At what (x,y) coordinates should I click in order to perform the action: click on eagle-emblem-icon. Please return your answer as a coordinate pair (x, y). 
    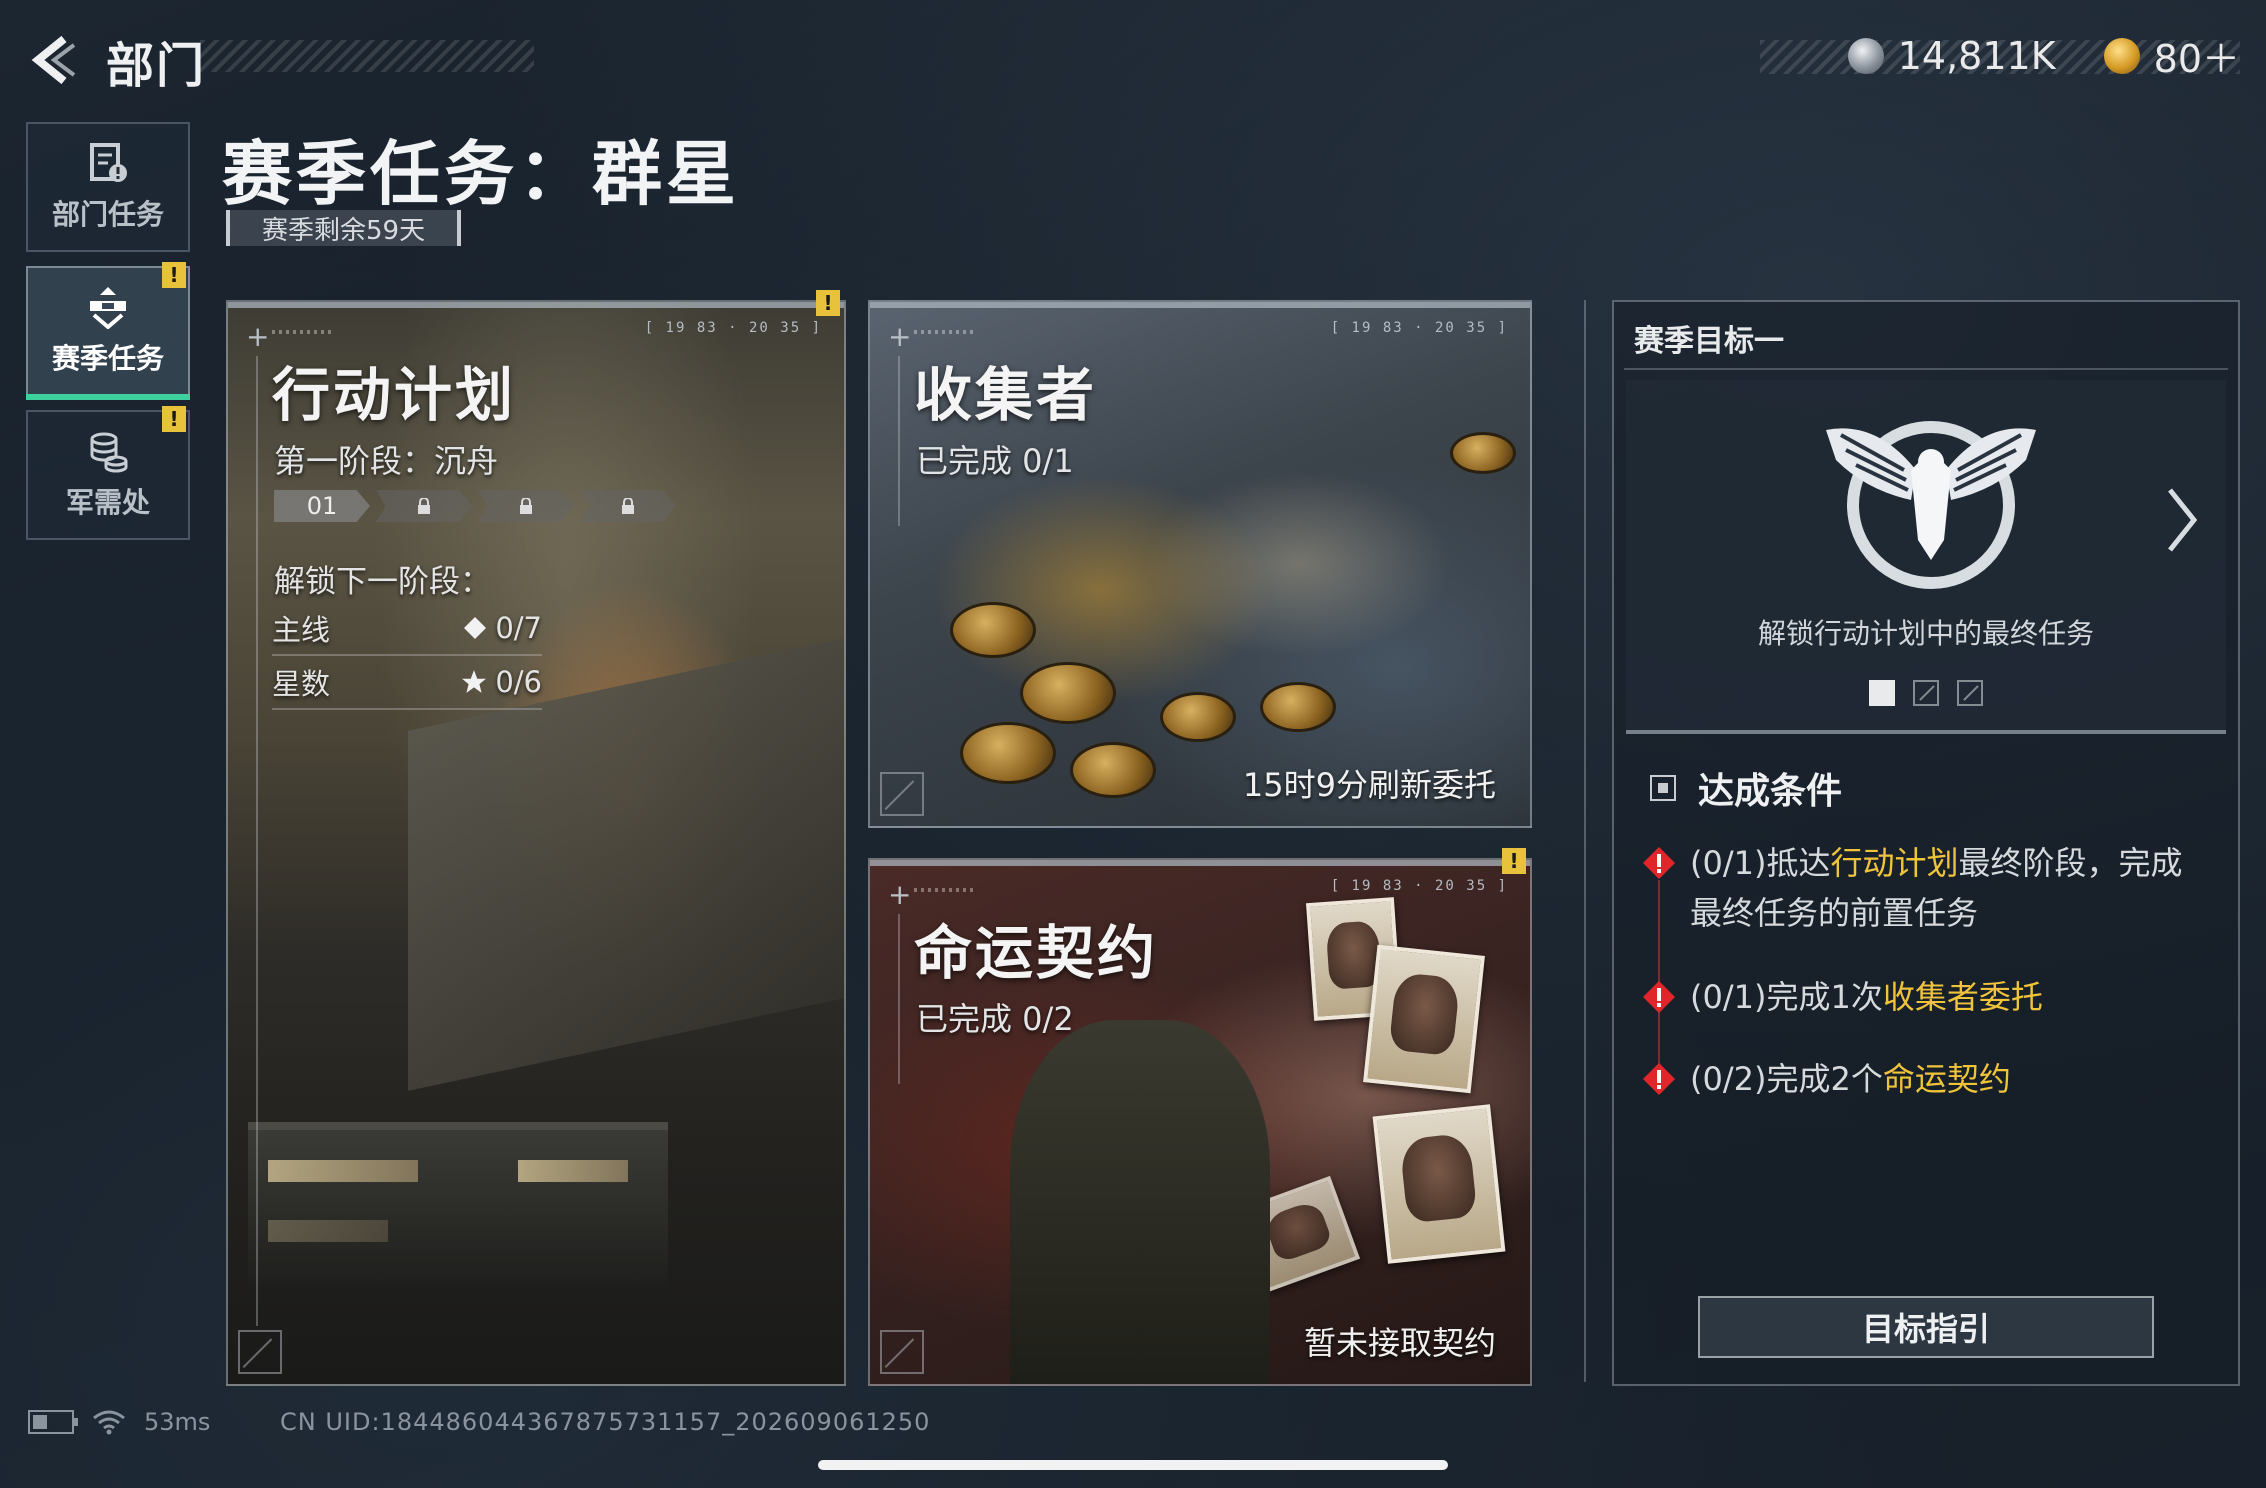
    Looking at the image, I should click on (1931, 505).